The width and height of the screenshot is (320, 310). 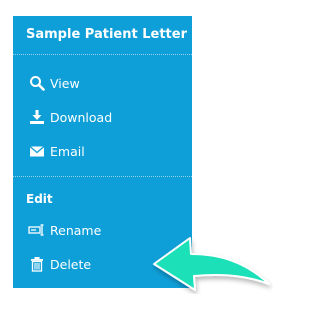 I want to click on download-button: Download, so click(x=102, y=117).